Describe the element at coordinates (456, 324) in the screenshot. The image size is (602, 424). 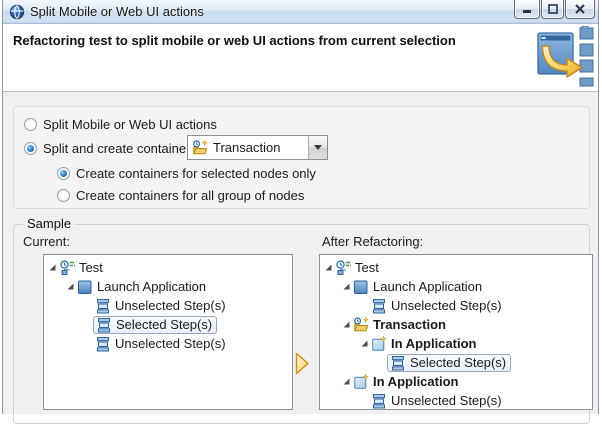
I see `tree-row: Transaction` at that location.